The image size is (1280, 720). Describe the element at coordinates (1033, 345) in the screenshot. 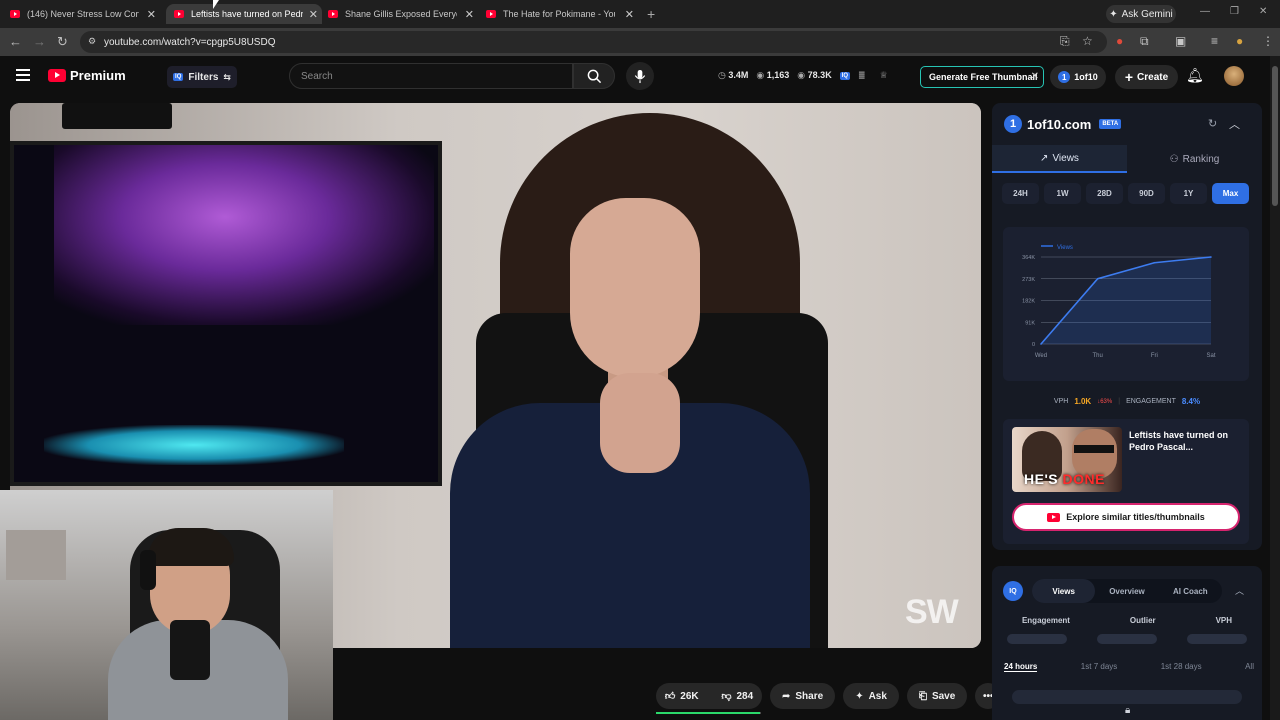

I see `y-tick-label: 0` at that location.